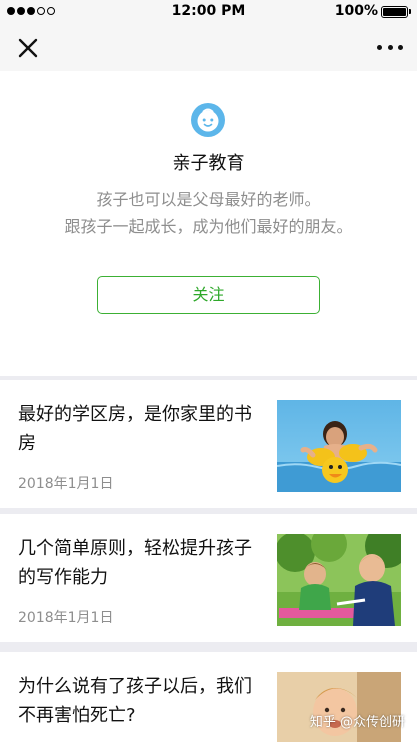 The width and height of the screenshot is (417, 742). I want to click on battery-percent: 100%, so click(356, 11).